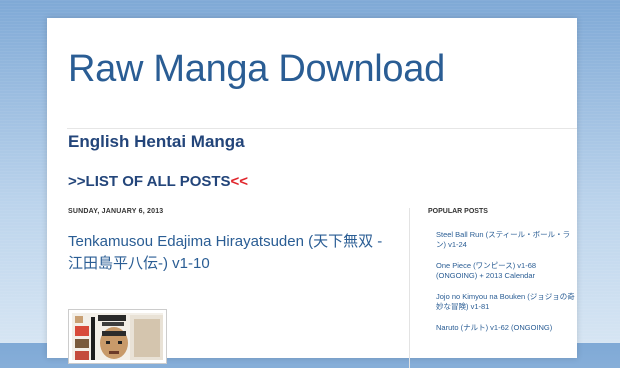 This screenshot has height=368, width=620. I want to click on list-link-prefix: >>, so click(77, 181).